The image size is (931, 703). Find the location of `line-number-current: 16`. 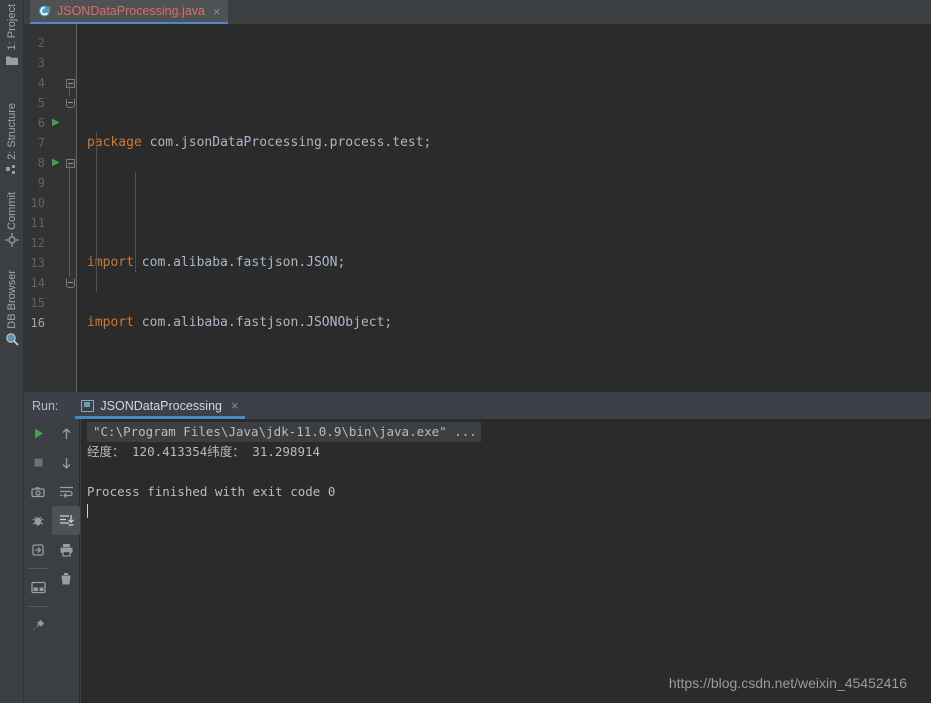

line-number-current: 16 is located at coordinates (37, 323).